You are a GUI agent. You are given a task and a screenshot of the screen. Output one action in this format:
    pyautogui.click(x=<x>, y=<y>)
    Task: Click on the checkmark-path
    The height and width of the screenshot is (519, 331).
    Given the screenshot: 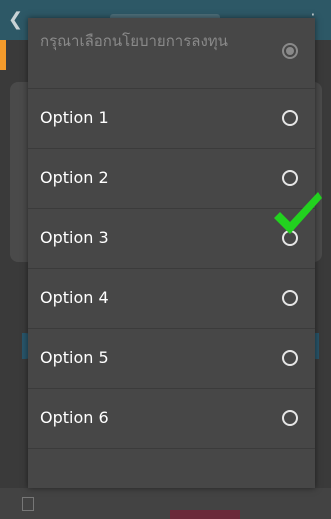 What is the action you would take?
    pyautogui.click(x=298, y=213)
    